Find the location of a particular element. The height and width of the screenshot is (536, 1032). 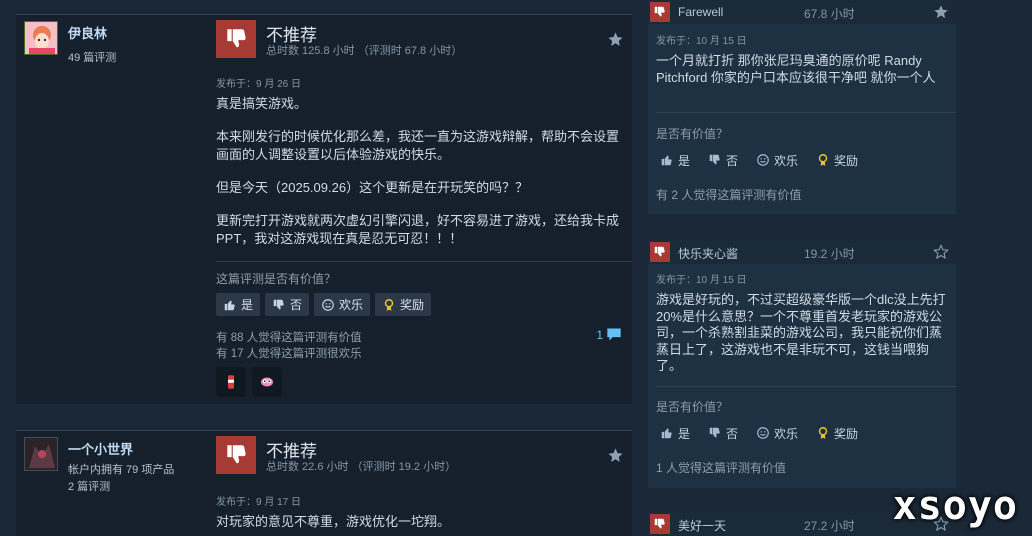

comment-count: 1 is located at coordinates (599, 334).